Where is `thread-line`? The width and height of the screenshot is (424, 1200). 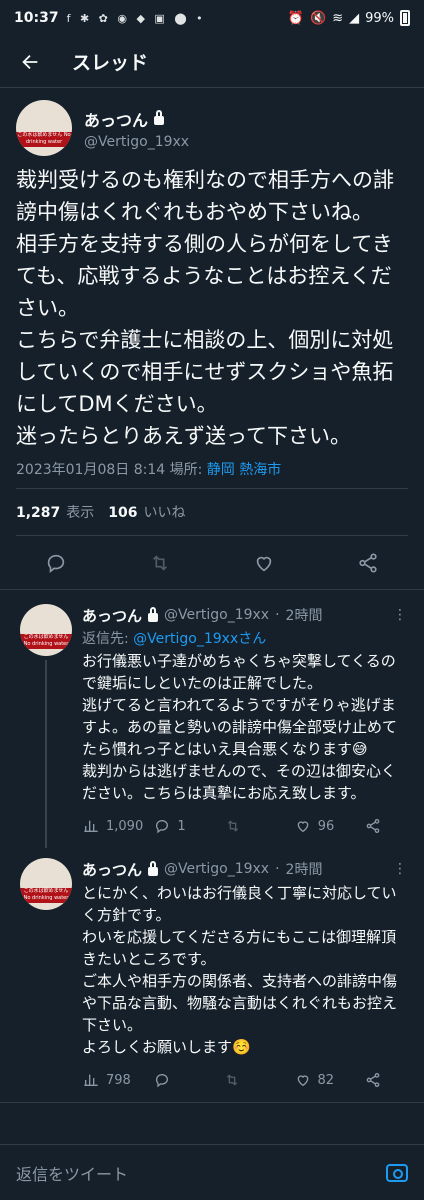 thread-line is located at coordinates (46, 754).